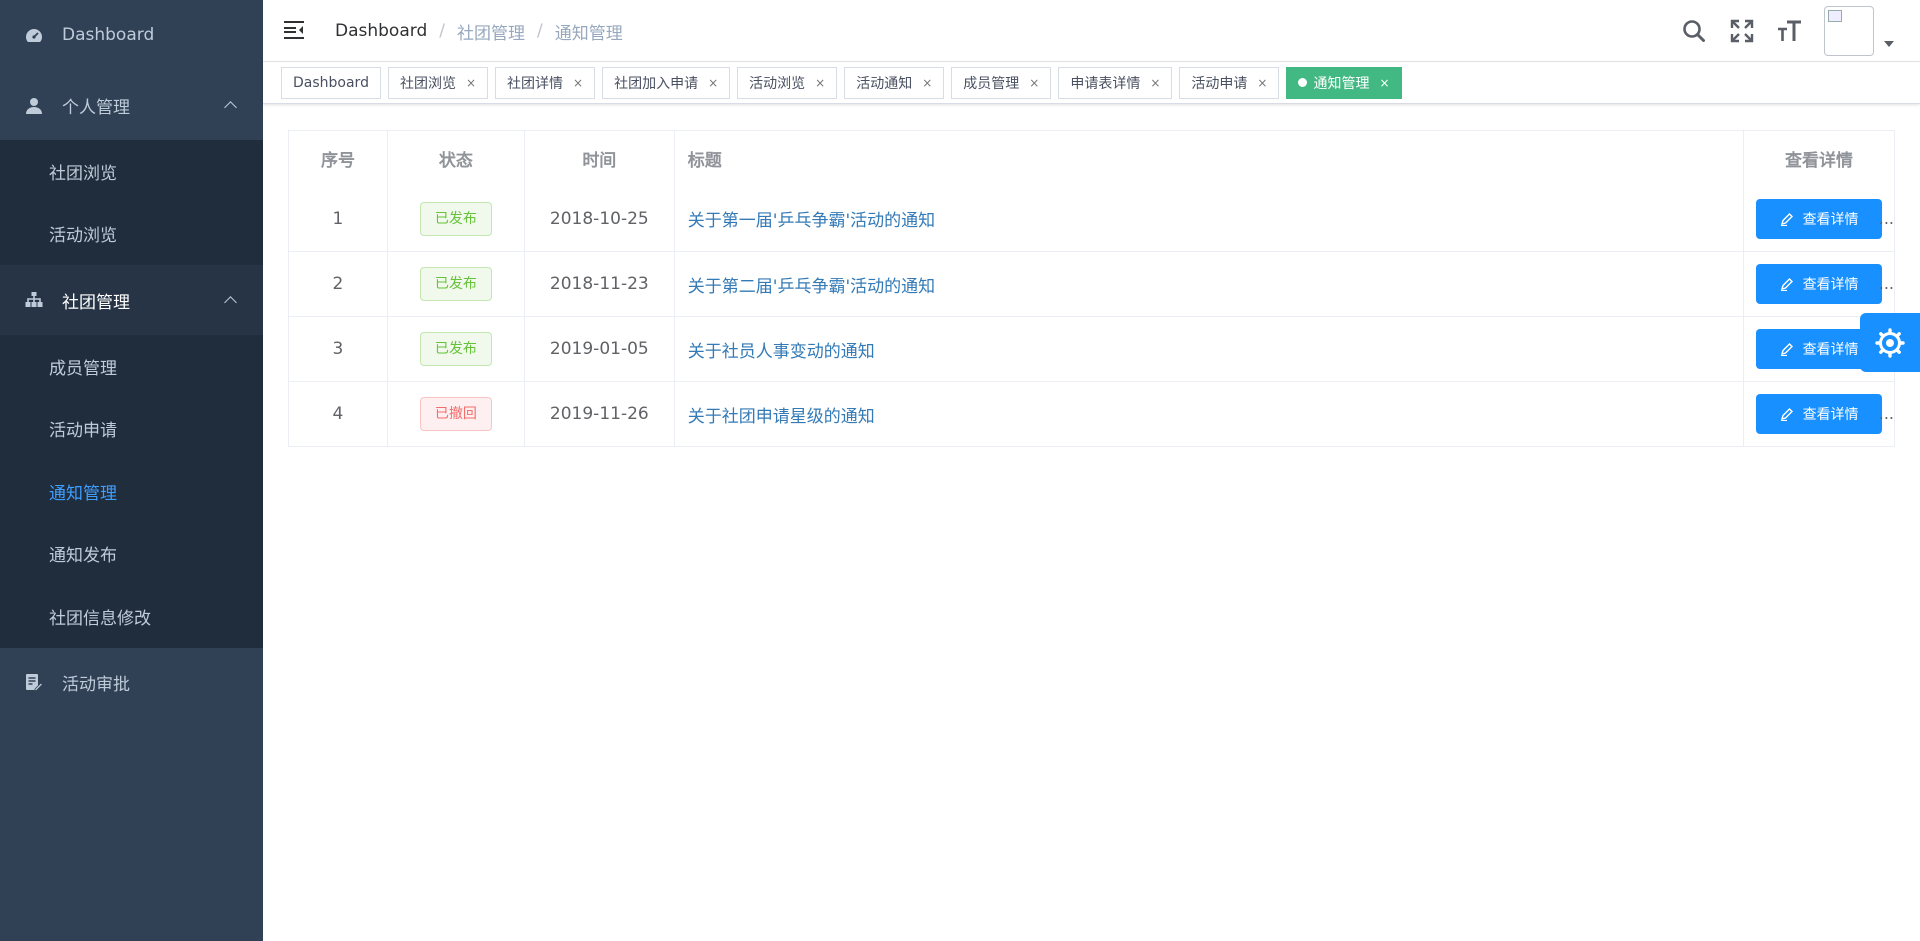  What do you see at coordinates (491, 31) in the screenshot?
I see `breadcrumb-club-manage: 社团管理` at bounding box center [491, 31].